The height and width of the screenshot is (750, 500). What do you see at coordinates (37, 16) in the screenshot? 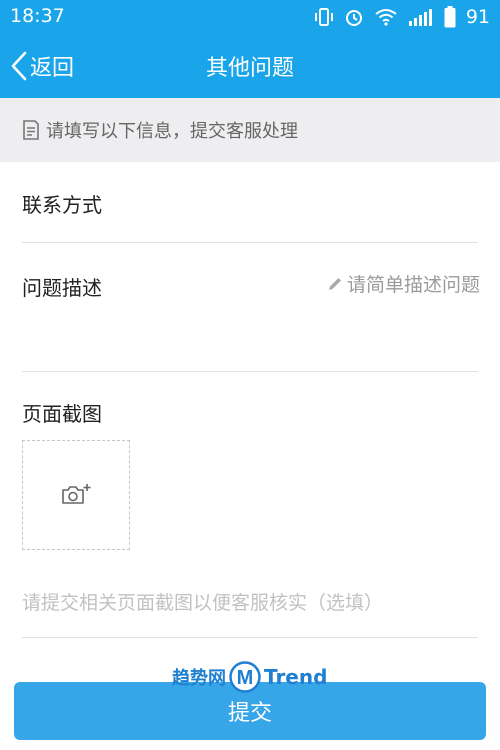
I see `status-time: 18:37` at bounding box center [37, 16].